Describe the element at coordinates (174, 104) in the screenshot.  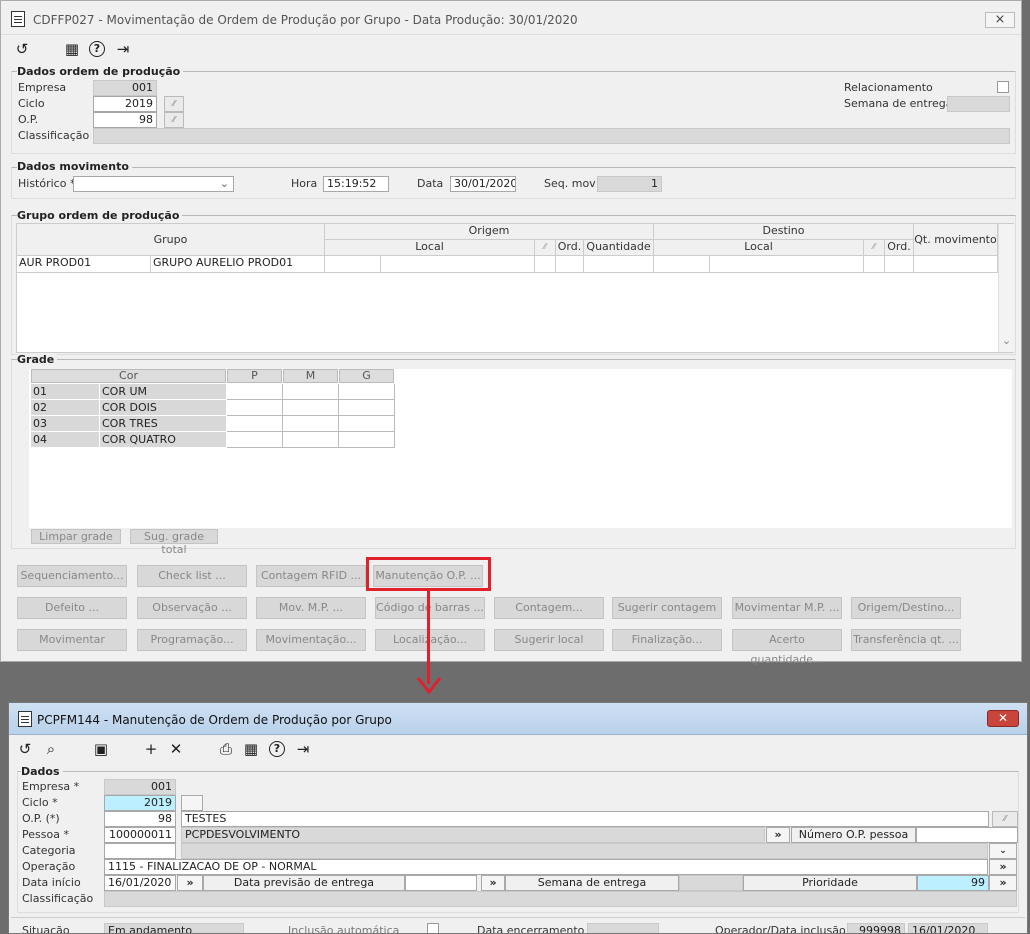
I see `ciclo-search-button: ⁄⁄` at that location.